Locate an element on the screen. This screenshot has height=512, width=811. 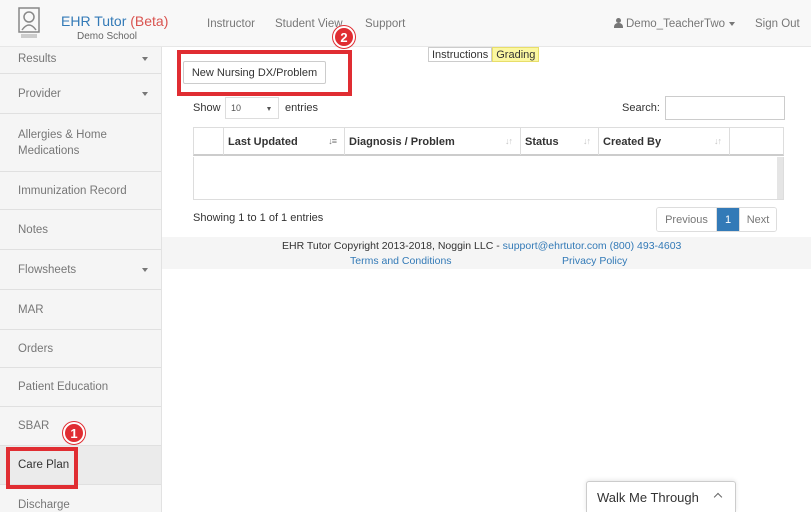
sidebar-item-label: Orders is located at coordinates (36, 348).